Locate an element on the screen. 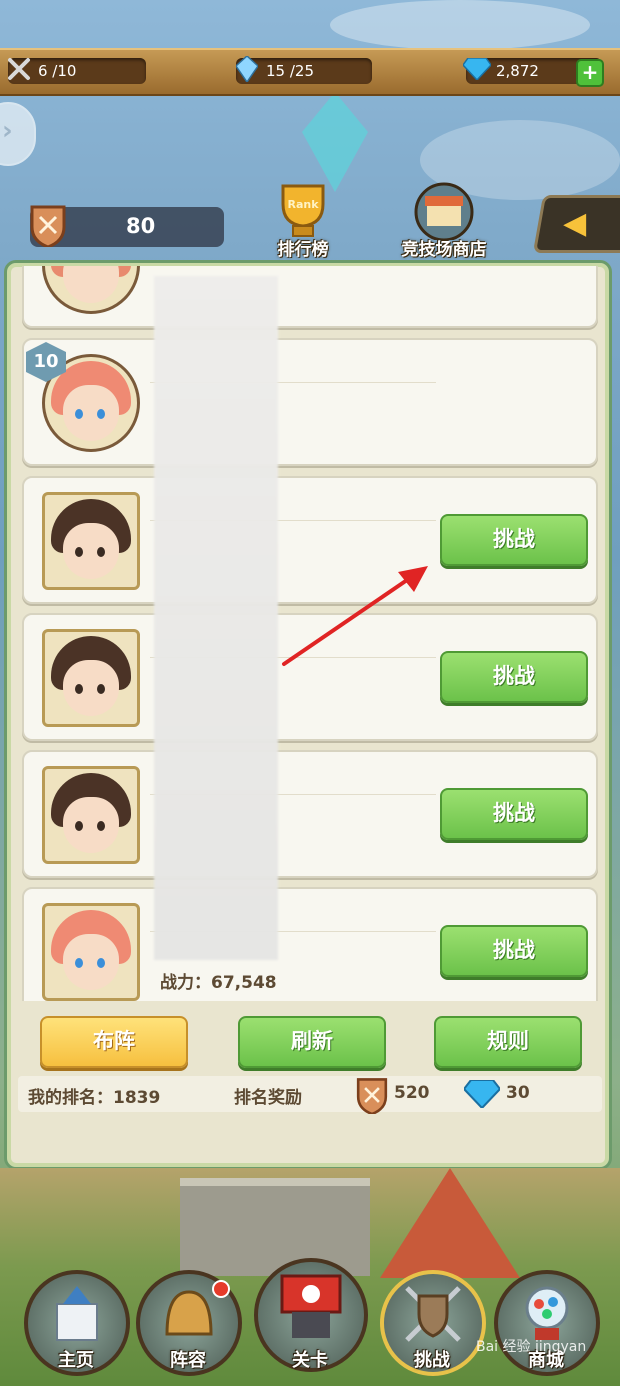 The image size is (620, 1386). refresh-button: 刷新 is located at coordinates (312, 1042).